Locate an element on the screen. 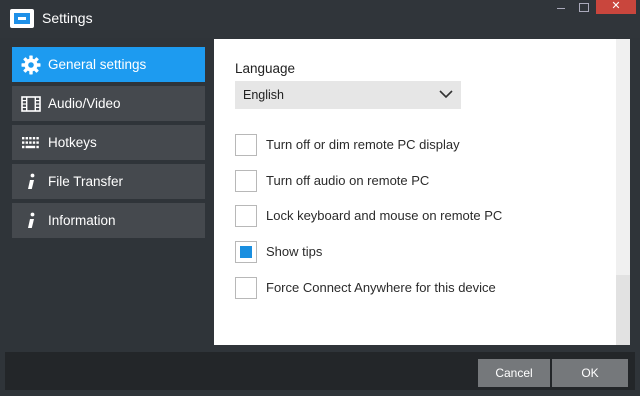  option-label: Turn off audio on remote PC is located at coordinates (348, 180).